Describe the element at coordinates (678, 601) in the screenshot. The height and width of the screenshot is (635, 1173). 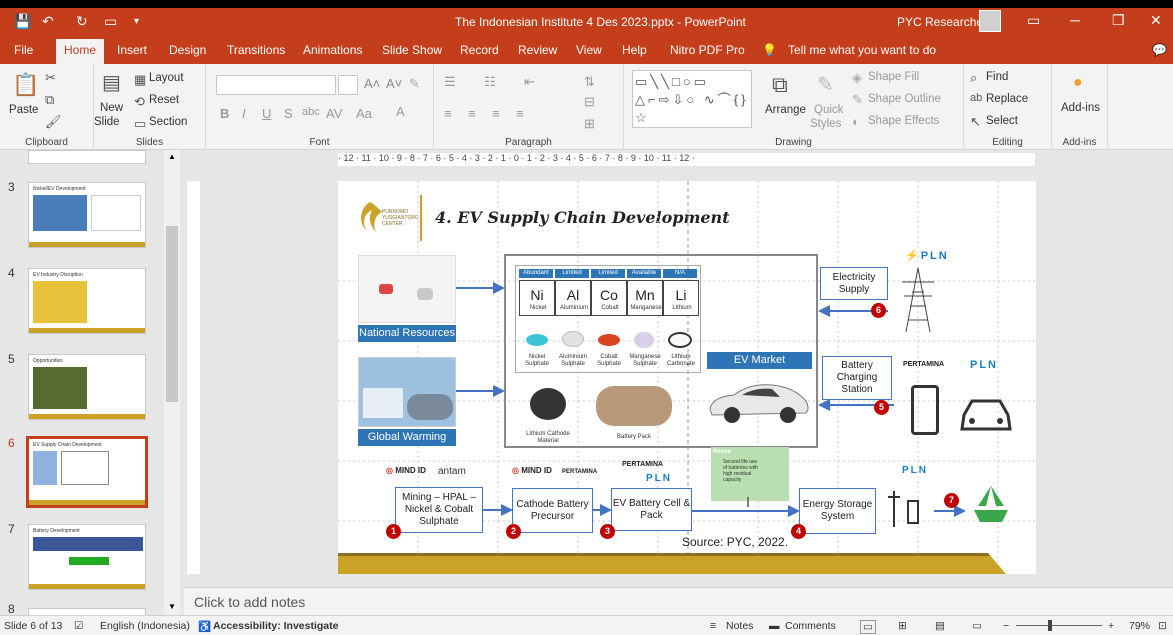
I see `notes-pane: Click to add notes` at that location.